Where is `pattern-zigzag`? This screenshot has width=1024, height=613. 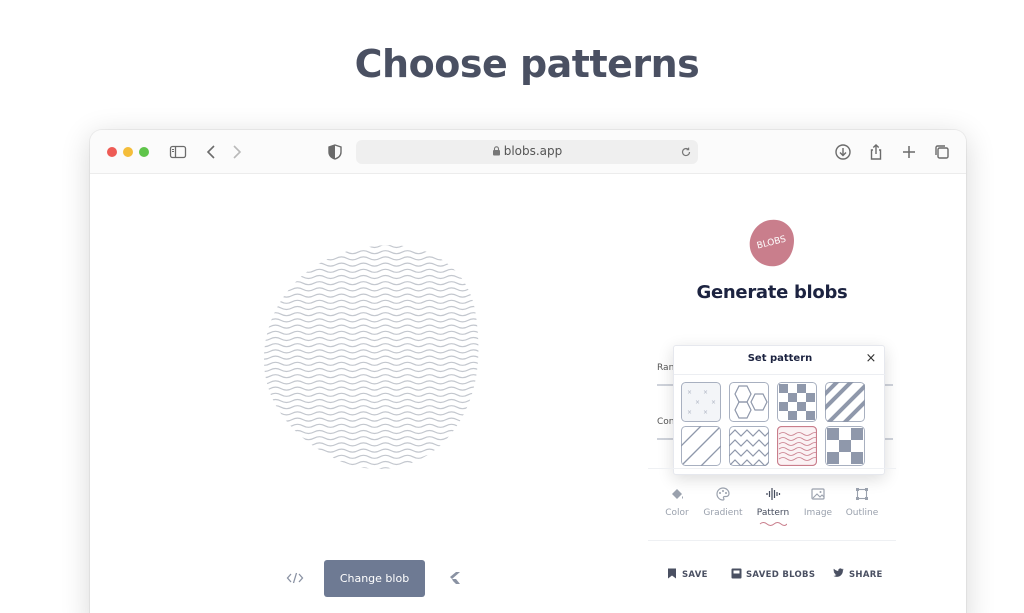
pattern-zigzag is located at coordinates (749, 446).